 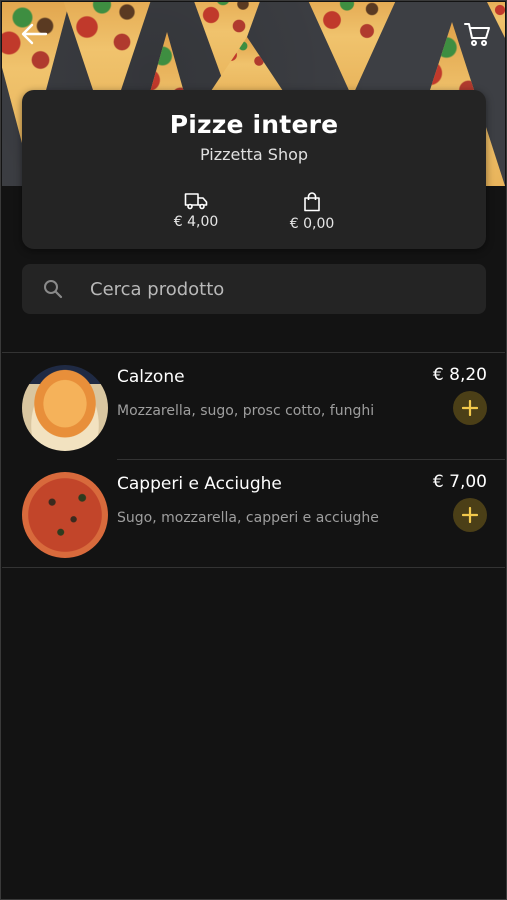 I want to click on shop-stats: € 4,00 € 0,00, so click(x=254, y=212).